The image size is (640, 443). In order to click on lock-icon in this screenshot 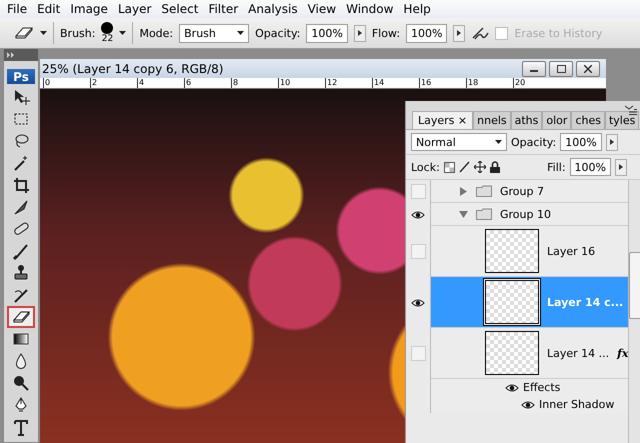, I will do `click(495, 167)`.